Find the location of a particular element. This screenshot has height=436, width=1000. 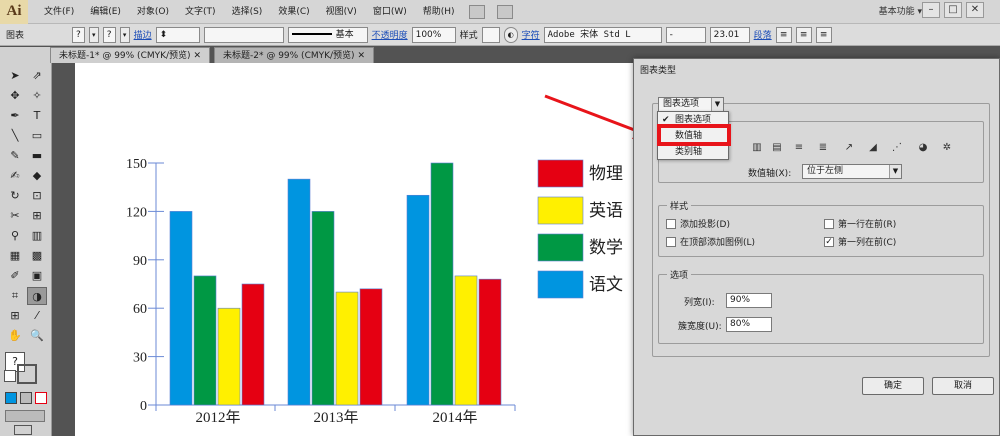

rotate-tool-icon: ↻ is located at coordinates (15, 196).